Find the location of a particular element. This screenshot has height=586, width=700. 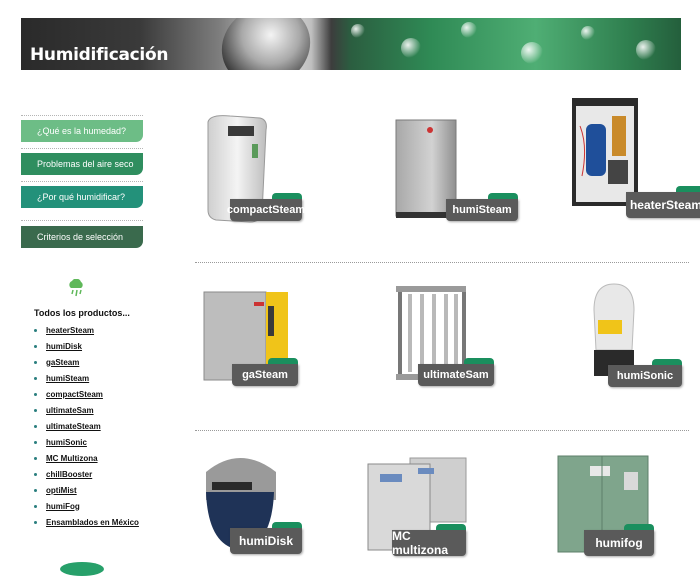

product-tile-mc-multizona: MC multizona is located at coordinates (429, 521).